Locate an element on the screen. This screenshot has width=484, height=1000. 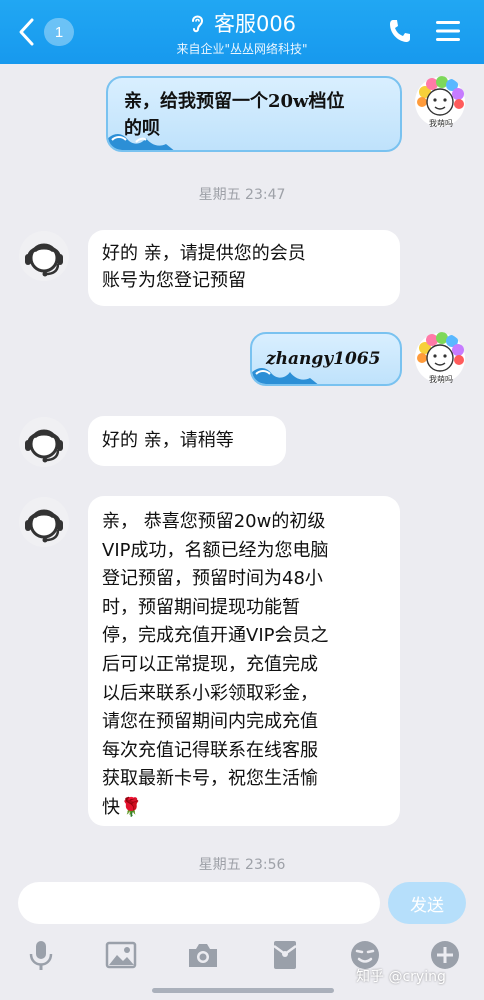
message-text-line: 亲，给我预留一个20w档位 is located at coordinates (234, 101).